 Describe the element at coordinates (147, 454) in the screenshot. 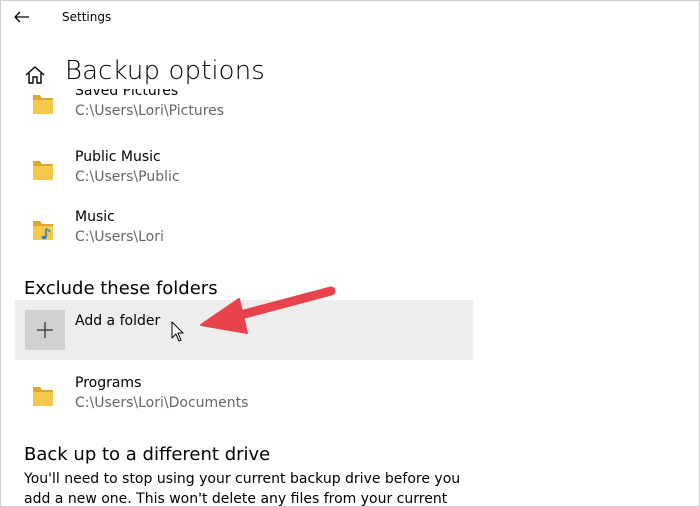

I see `different-drive-heading: Back up to a different drive` at that location.